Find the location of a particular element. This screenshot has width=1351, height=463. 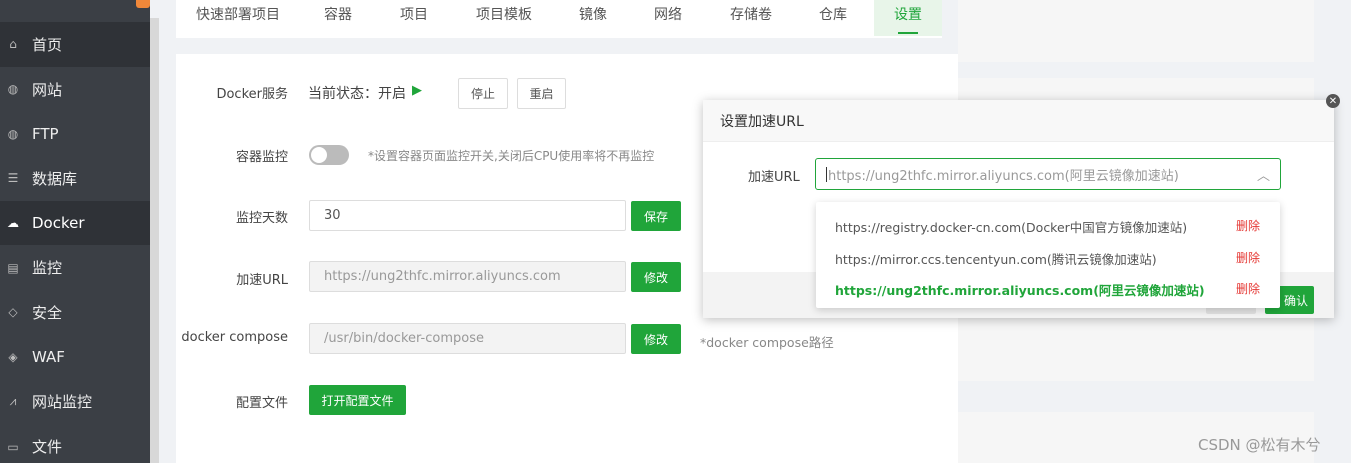

background-card is located at coordinates (1136, 31).